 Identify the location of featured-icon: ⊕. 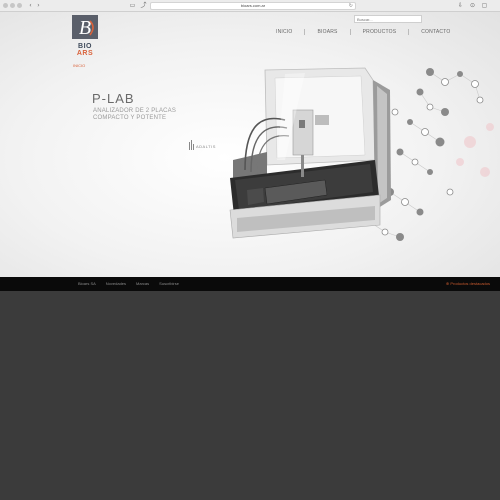
(447, 283).